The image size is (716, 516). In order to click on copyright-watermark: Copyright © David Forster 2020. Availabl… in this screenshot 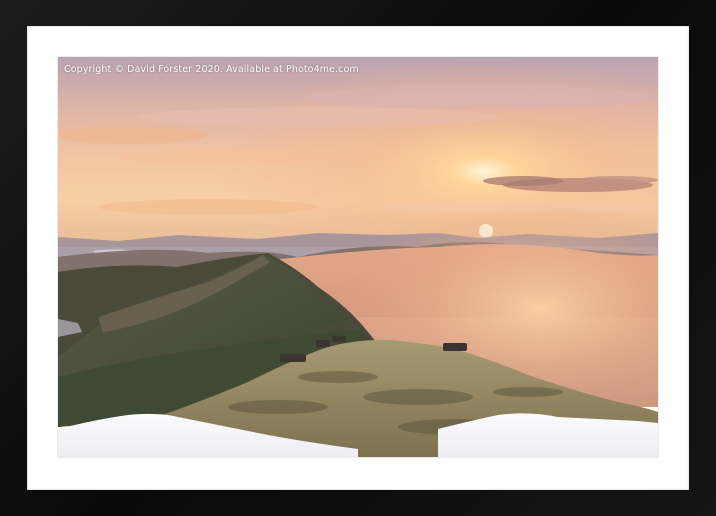, I will do `click(211, 69)`.